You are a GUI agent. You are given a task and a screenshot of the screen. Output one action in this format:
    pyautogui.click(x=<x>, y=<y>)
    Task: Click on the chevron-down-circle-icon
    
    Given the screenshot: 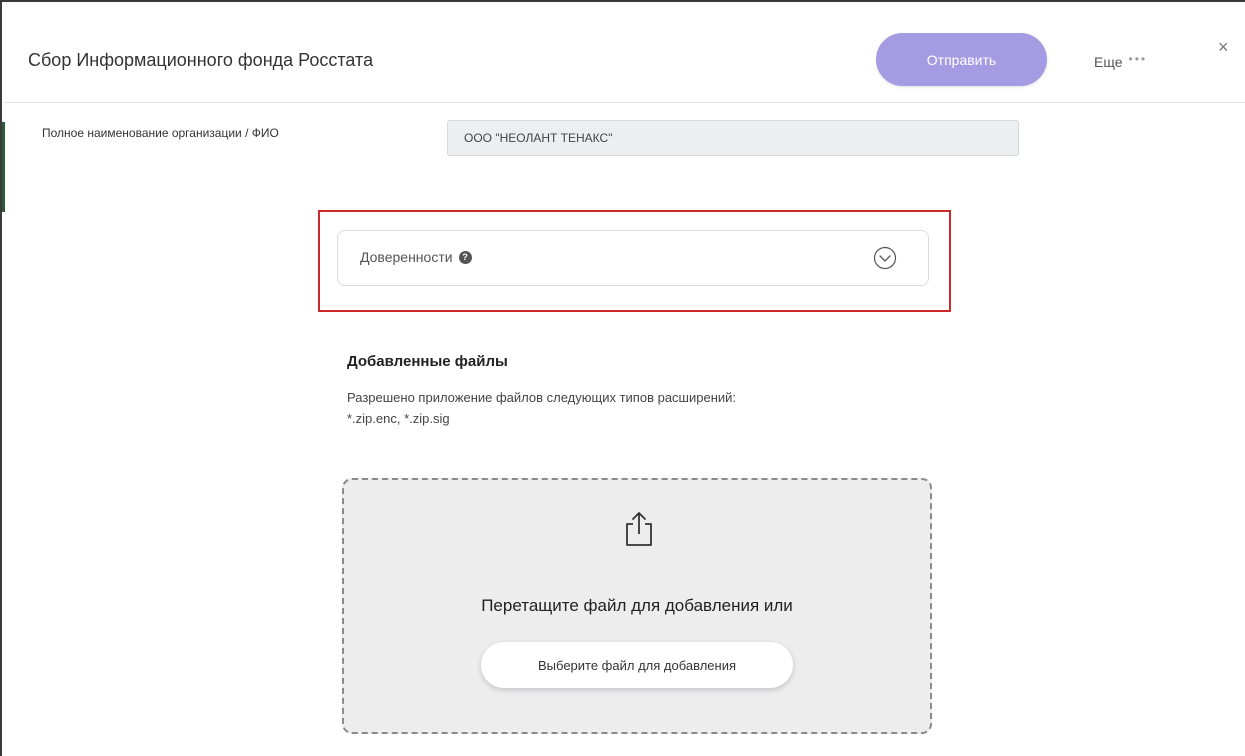 What is the action you would take?
    pyautogui.click(x=885, y=258)
    